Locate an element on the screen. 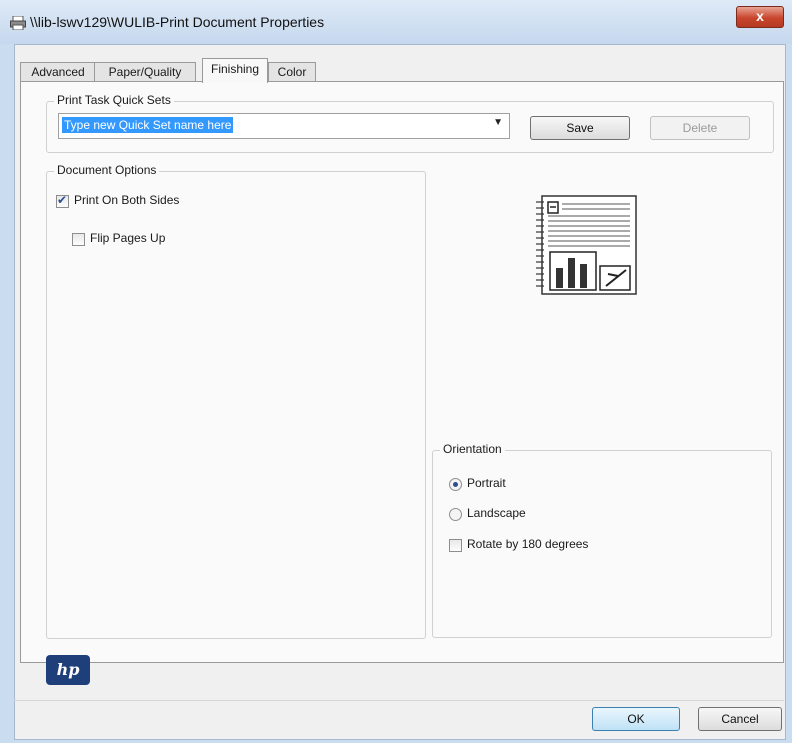 This screenshot has height=743, width=792. cancel-button: Cancel is located at coordinates (740, 719).